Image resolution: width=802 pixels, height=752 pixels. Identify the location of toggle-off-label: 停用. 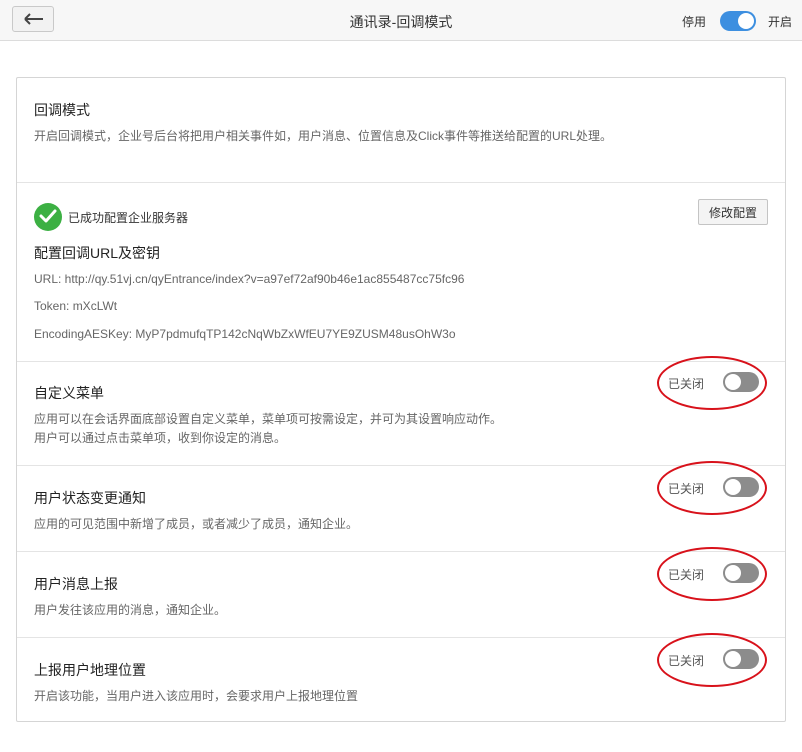
(693, 22).